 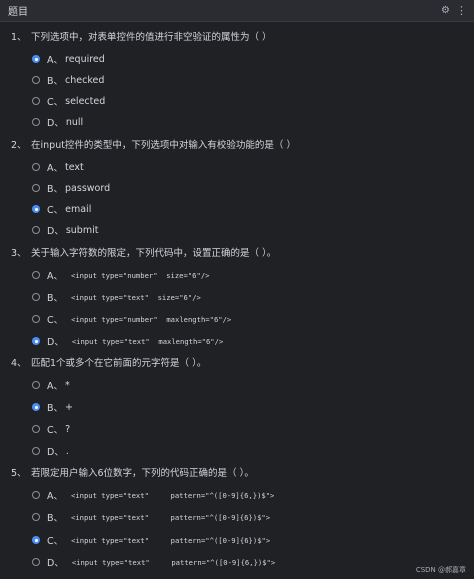 What do you see at coordinates (119, 363) in the screenshot?
I see `question-text: 匹配1个或多个在它前面的元字符是（ ）。` at bounding box center [119, 363].